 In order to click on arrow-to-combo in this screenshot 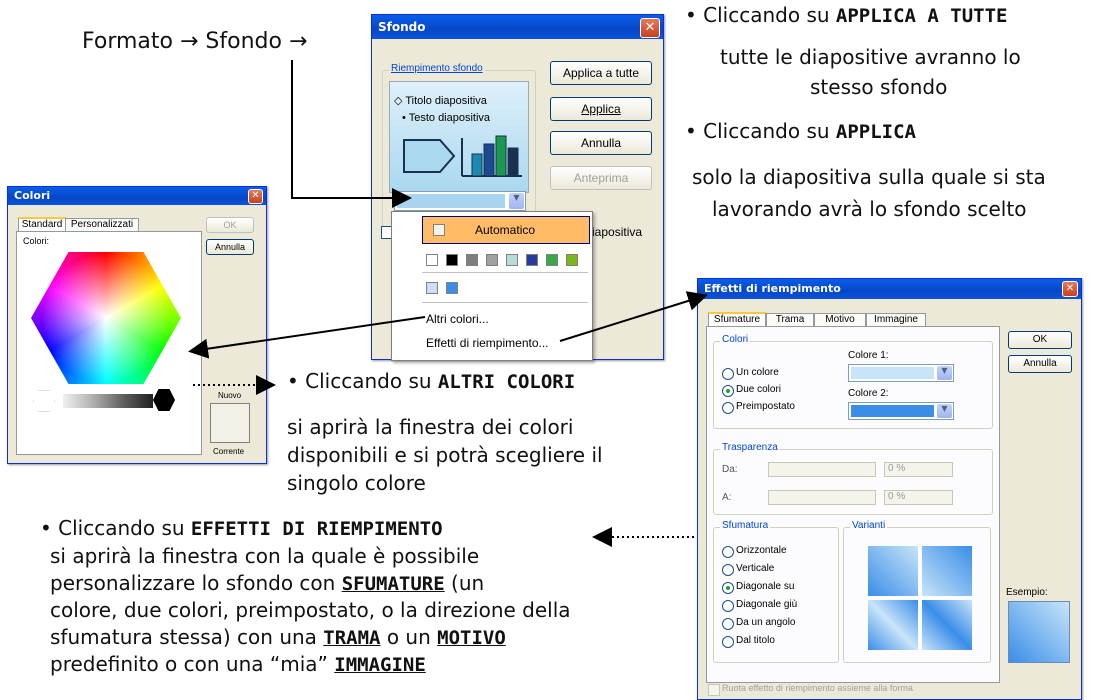, I will do `click(351, 134)`.